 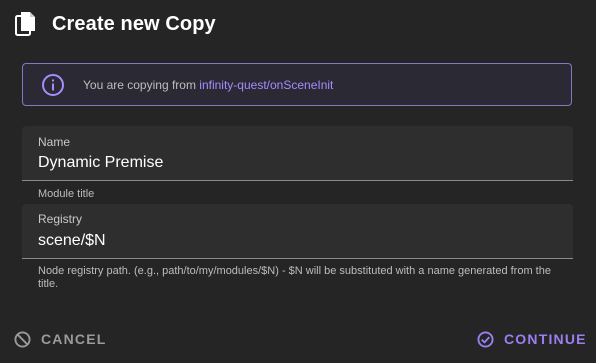 I want to click on continue-button: CONTINUE, so click(x=532, y=339).